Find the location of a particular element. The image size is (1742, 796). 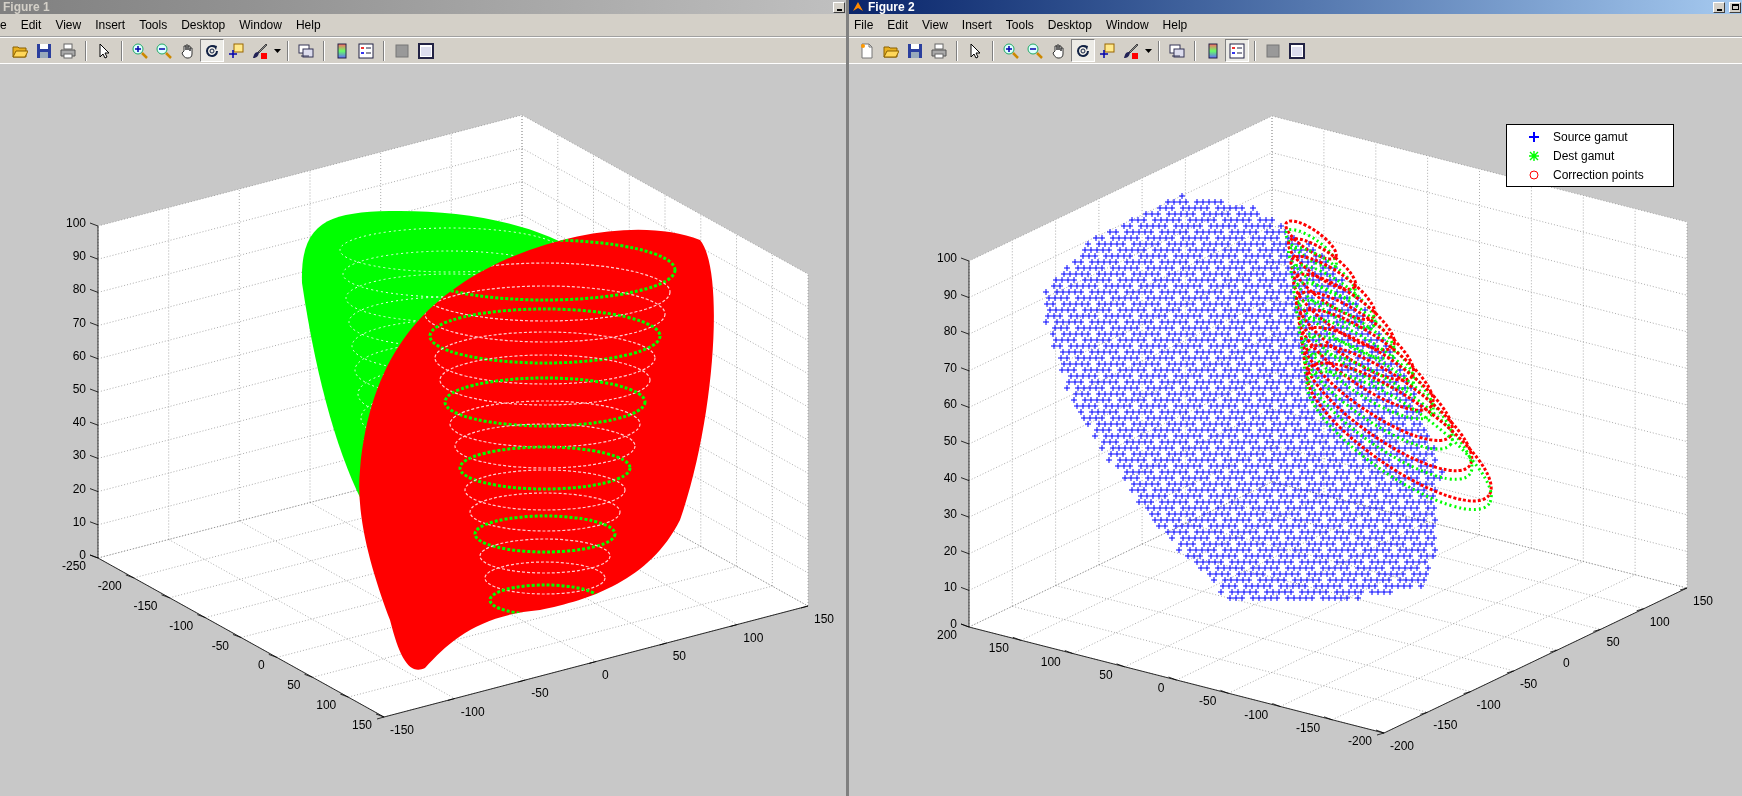

menu-item: File is located at coordinates (864, 25).